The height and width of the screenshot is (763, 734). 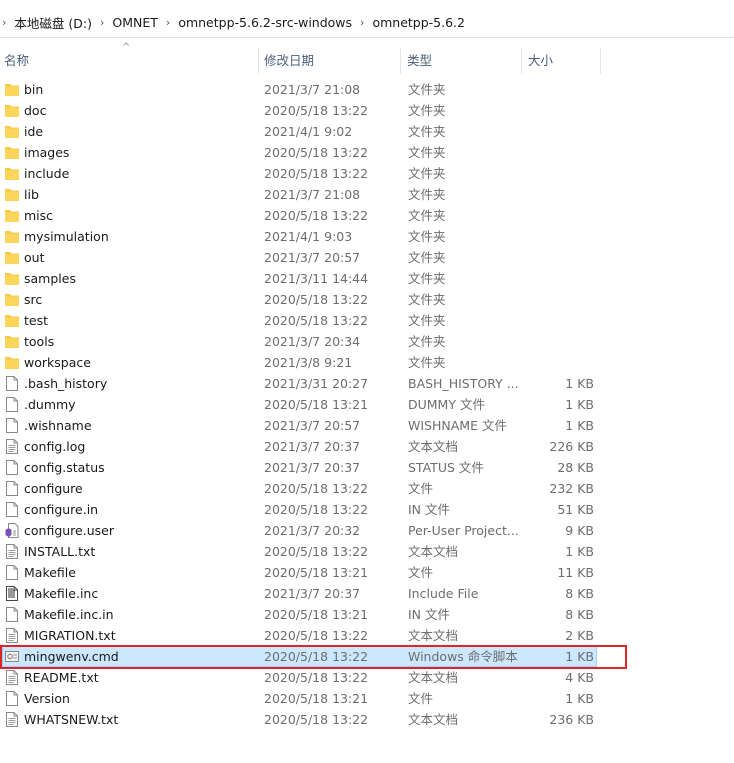 What do you see at coordinates (367, 152) in the screenshot?
I see `file-row: images 2020/5/18 13:22 文件夹` at bounding box center [367, 152].